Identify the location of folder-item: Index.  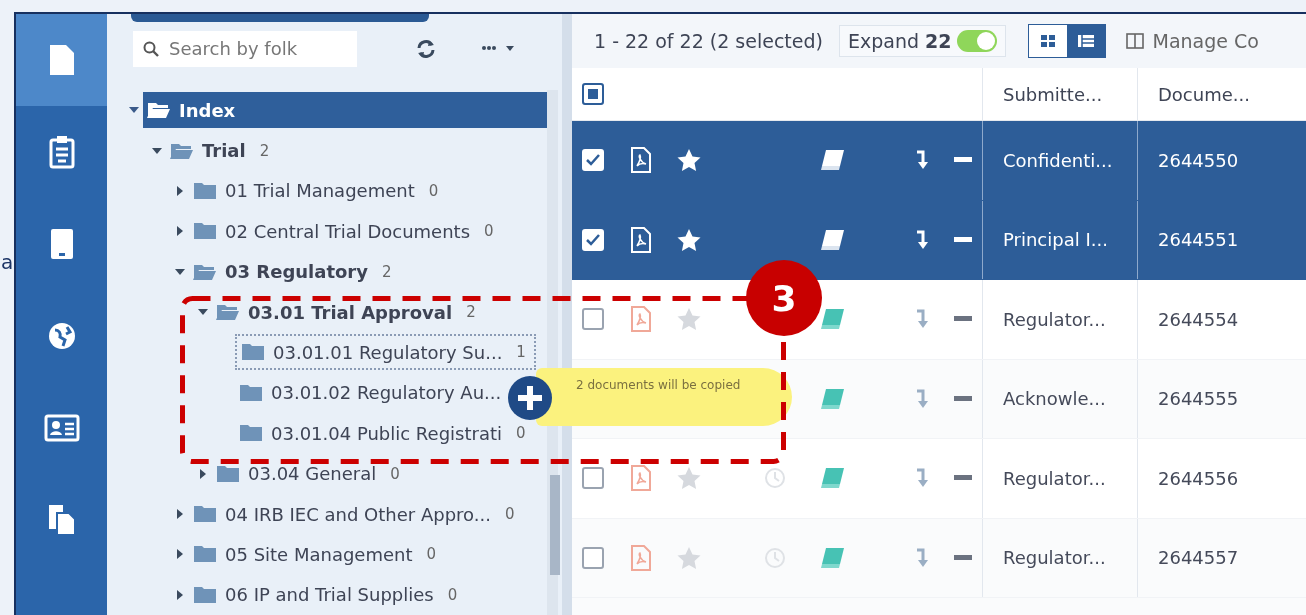
(345, 110).